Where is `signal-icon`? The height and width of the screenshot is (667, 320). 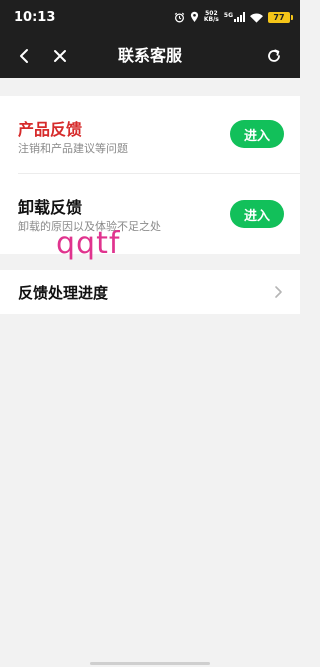 signal-icon is located at coordinates (239, 17).